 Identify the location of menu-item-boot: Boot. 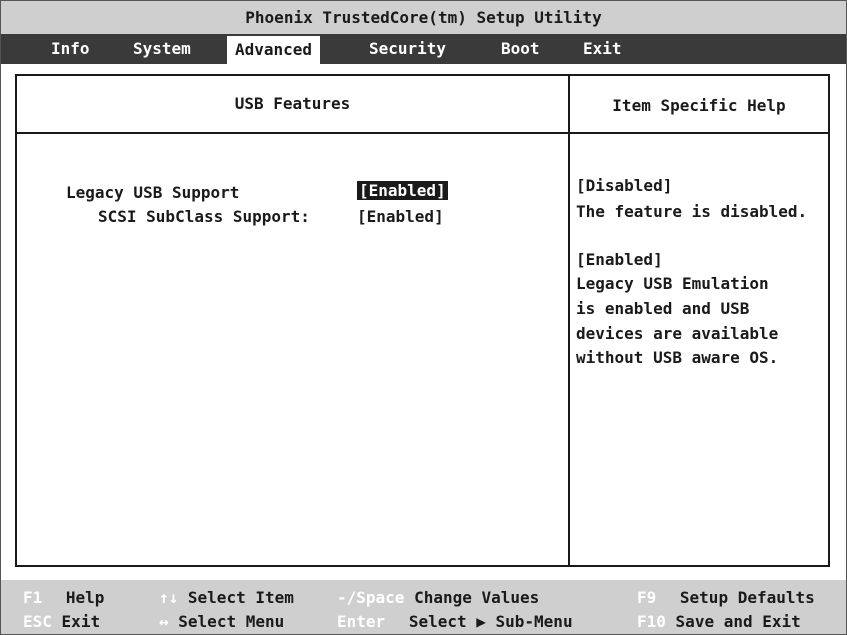
(520, 49).